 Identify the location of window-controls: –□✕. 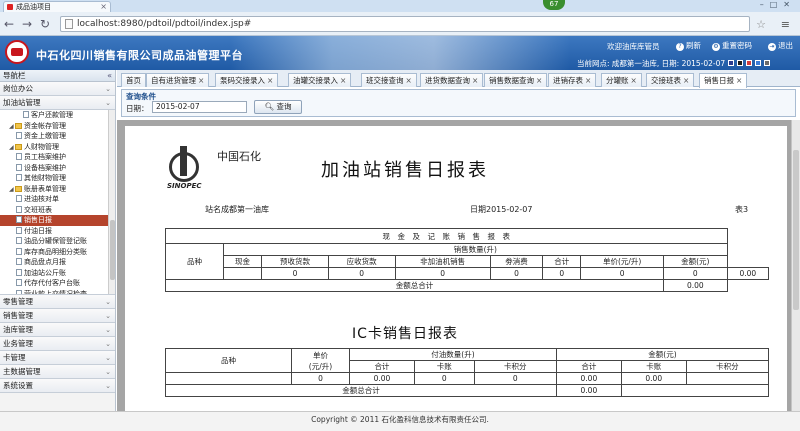
(778, 4).